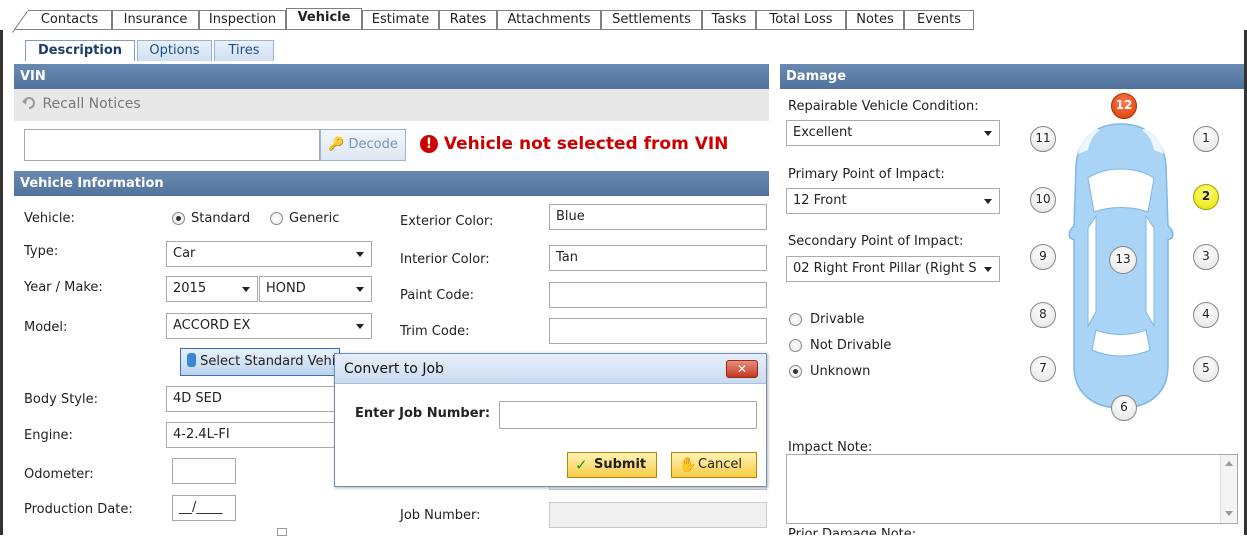 Image resolution: width=1247 pixels, height=536 pixels. I want to click on subtab-description: Description, so click(80, 50).